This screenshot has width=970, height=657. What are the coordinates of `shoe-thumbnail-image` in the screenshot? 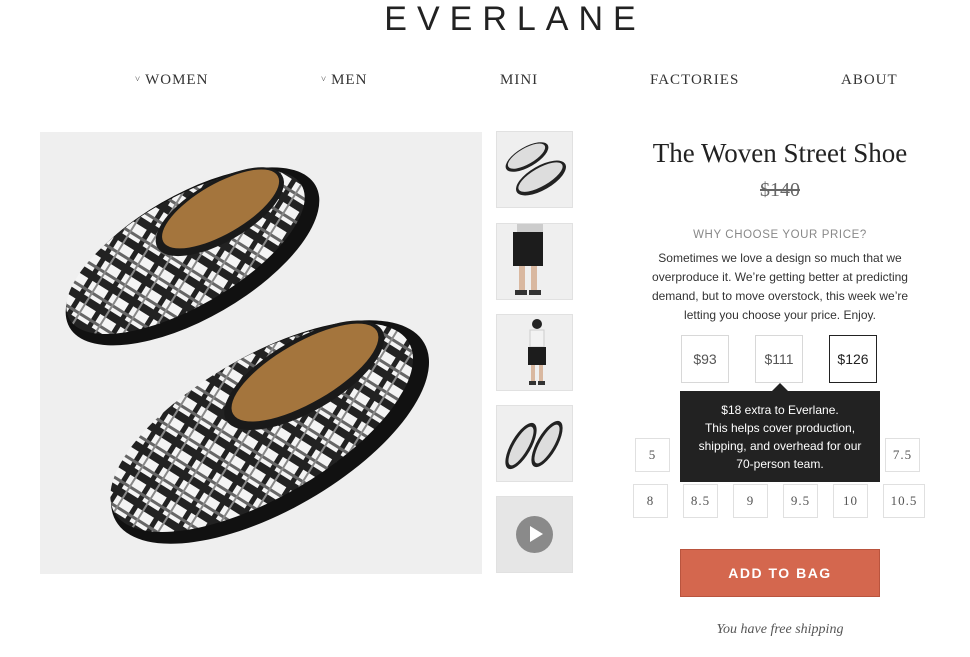 It's located at (535, 169).